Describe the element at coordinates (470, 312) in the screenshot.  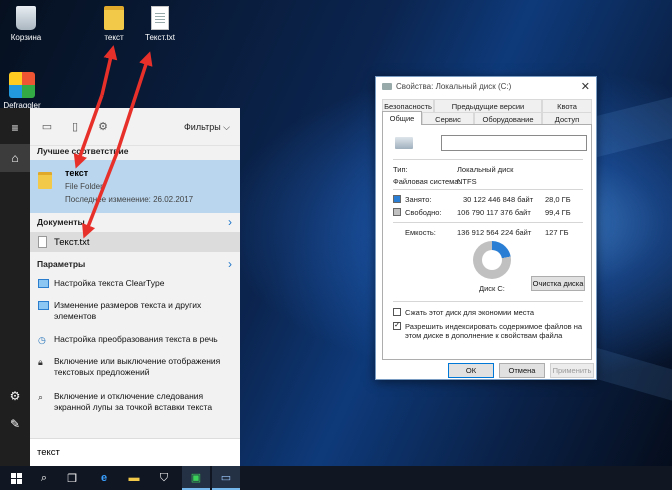
I see `compress-label: Сжать этот диск для экономии места` at that location.